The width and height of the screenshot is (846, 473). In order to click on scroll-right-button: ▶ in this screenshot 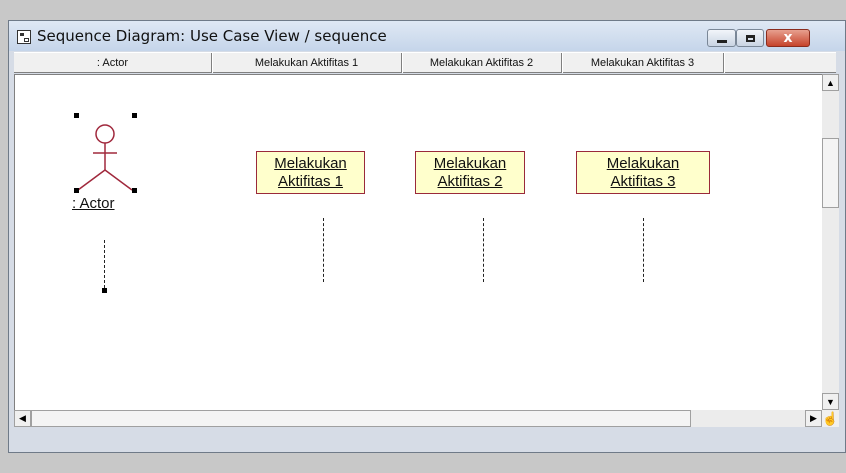, I will do `click(813, 418)`.